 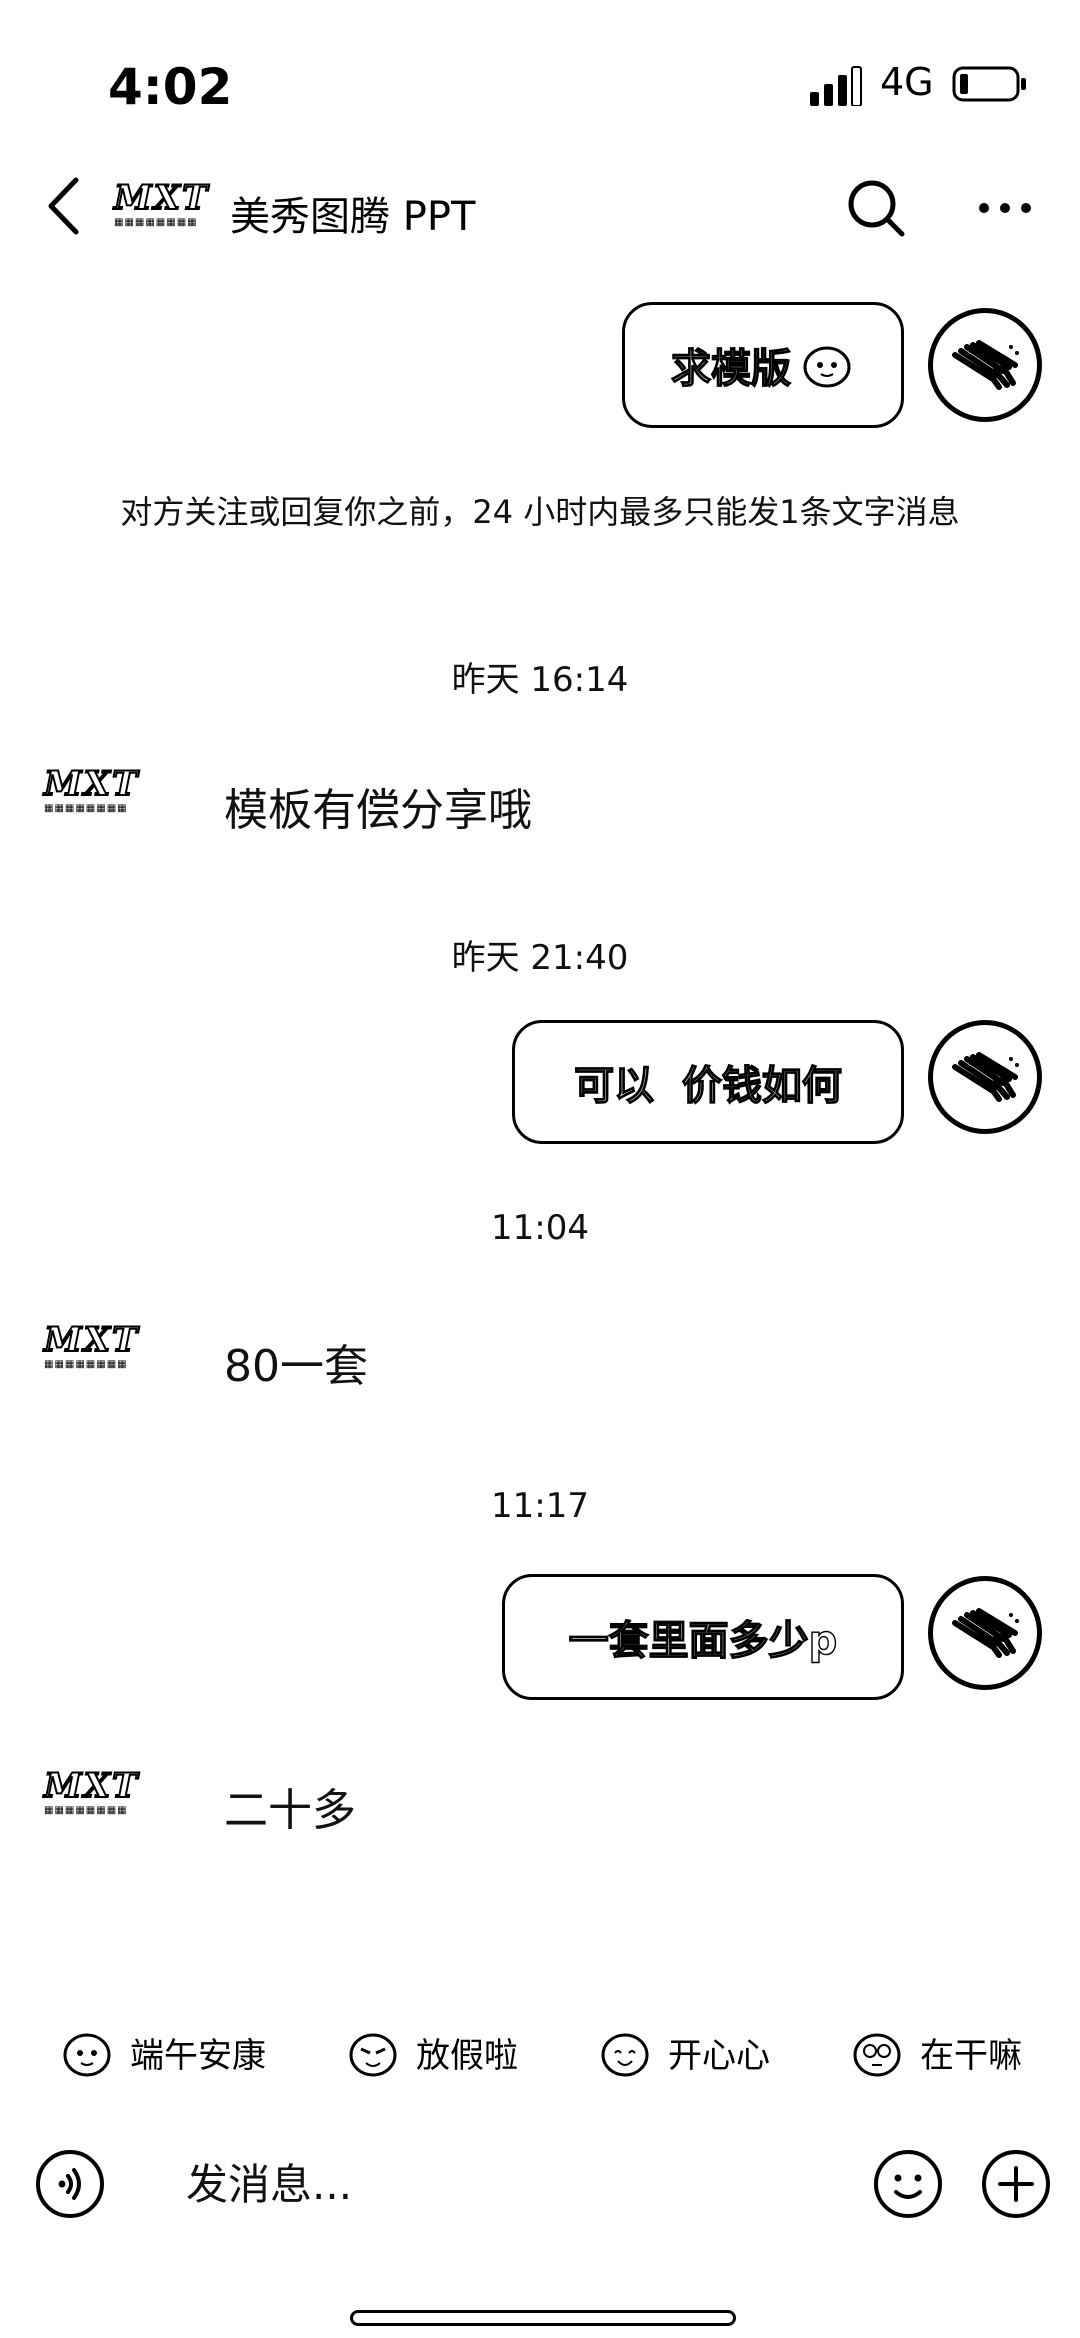 What do you see at coordinates (1005, 208) in the screenshot?
I see `more-icon` at bounding box center [1005, 208].